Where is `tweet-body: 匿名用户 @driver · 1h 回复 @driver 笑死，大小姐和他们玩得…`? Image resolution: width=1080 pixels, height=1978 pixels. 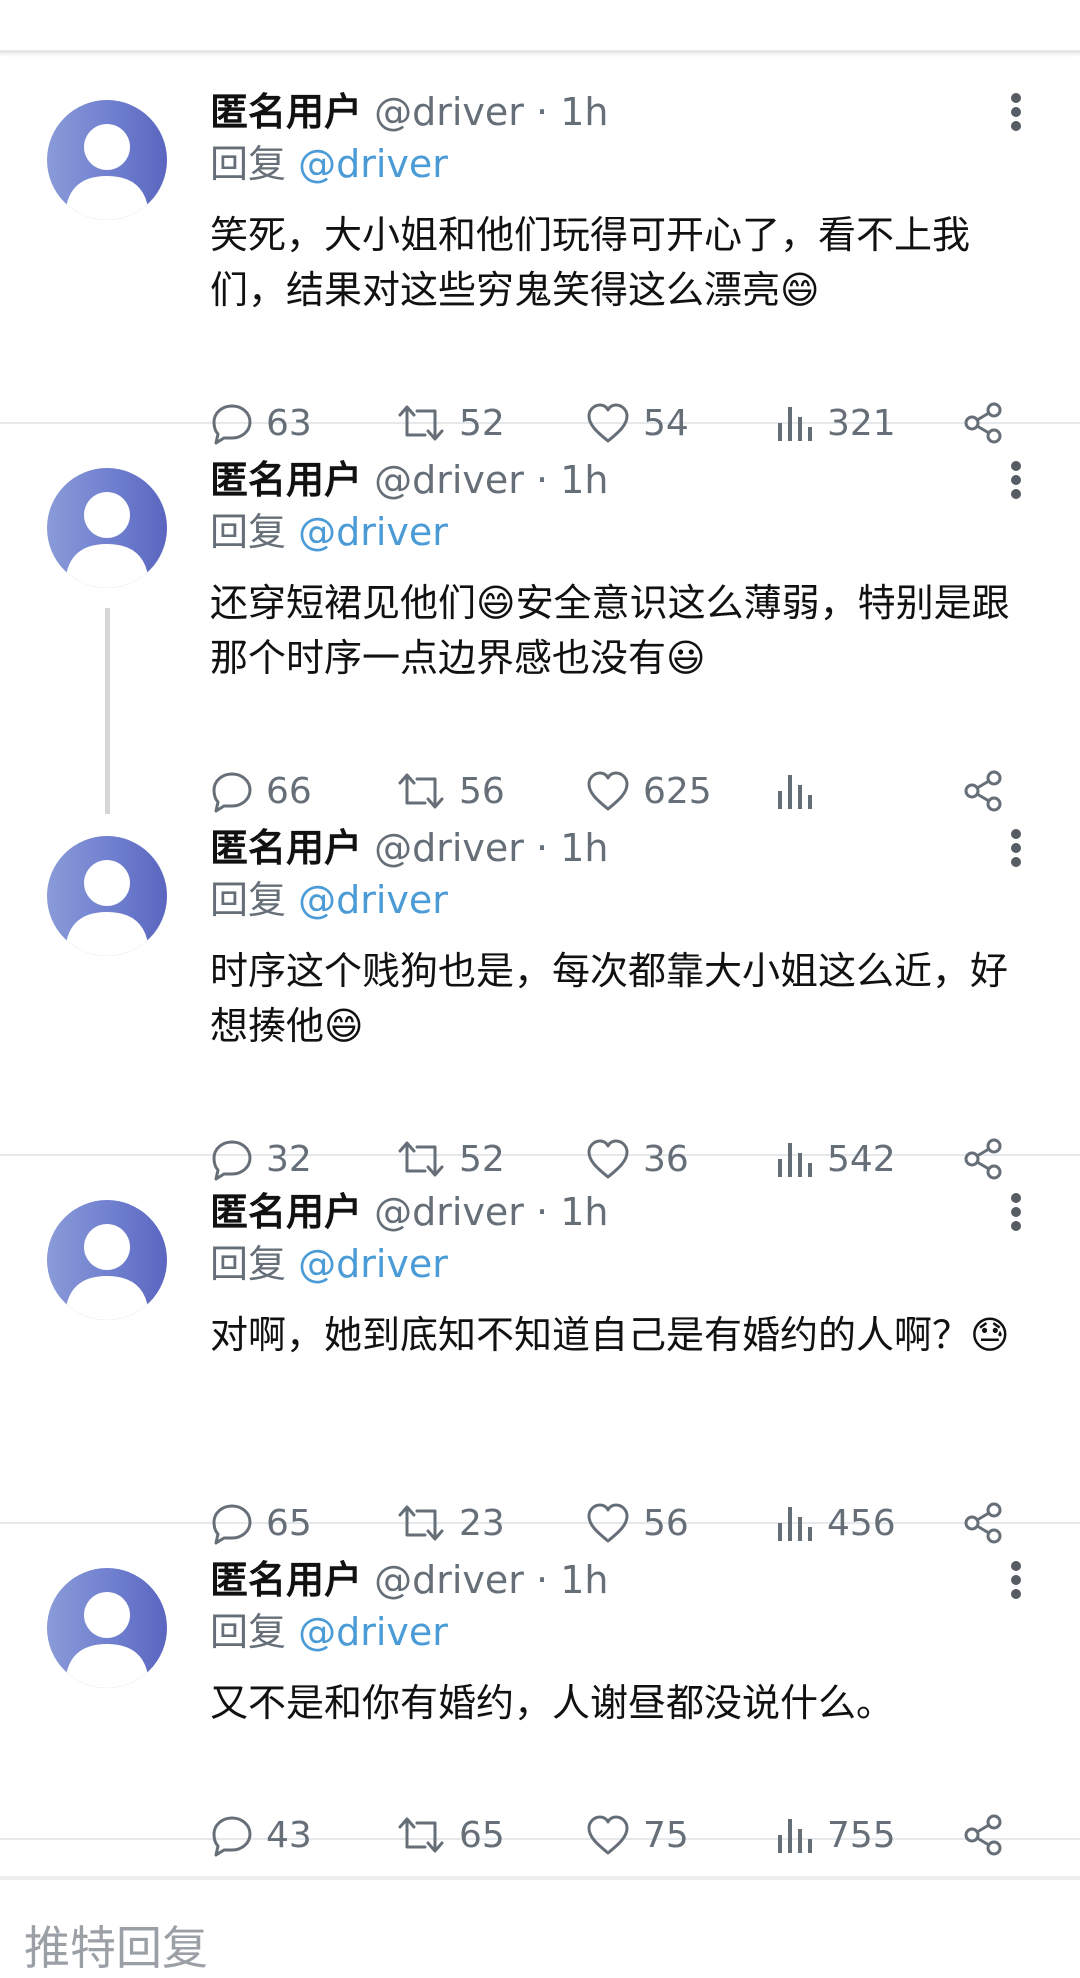
tweet-body: 匿名用户 @driver · 1h 回复 @driver 笑死，大小姐和他们玩得… is located at coordinates (620, 265).